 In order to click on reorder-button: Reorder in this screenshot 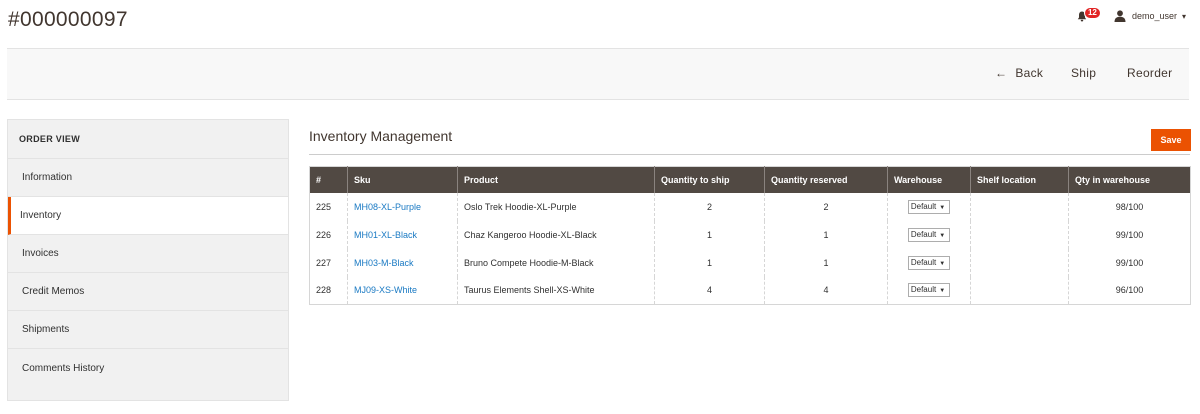, I will do `click(1149, 73)`.